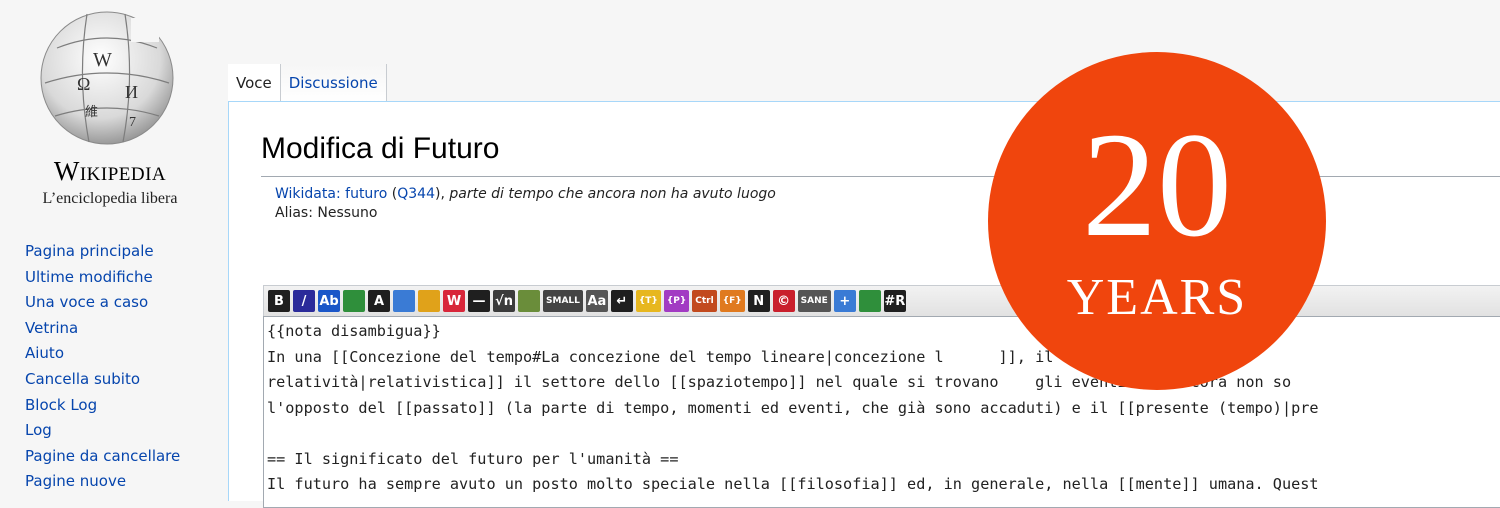 The width and height of the screenshot is (1500, 508). What do you see at coordinates (676, 301) in the screenshot?
I see `p-template-icon: {P}` at bounding box center [676, 301].